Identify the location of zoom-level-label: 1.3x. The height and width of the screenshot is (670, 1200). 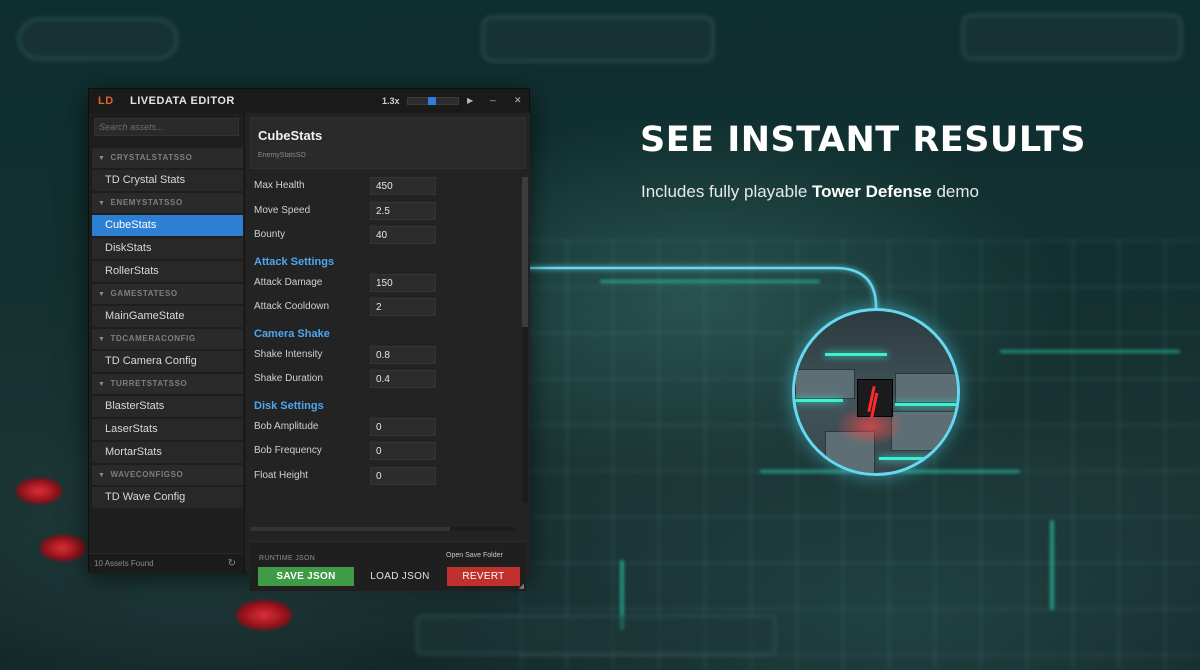
(391, 101).